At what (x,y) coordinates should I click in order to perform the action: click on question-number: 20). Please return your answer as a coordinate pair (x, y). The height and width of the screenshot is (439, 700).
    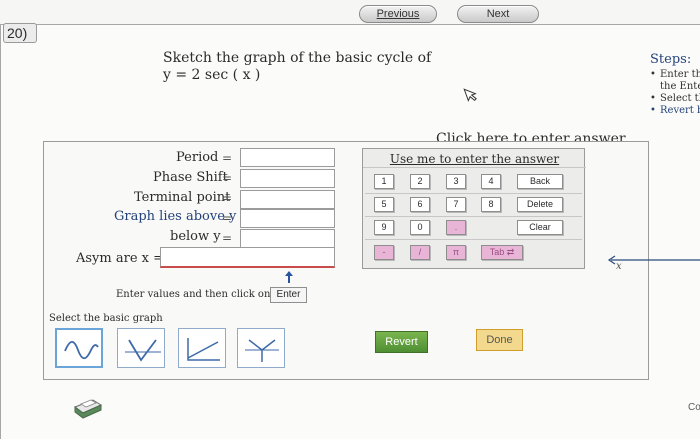
    Looking at the image, I should click on (20, 33).